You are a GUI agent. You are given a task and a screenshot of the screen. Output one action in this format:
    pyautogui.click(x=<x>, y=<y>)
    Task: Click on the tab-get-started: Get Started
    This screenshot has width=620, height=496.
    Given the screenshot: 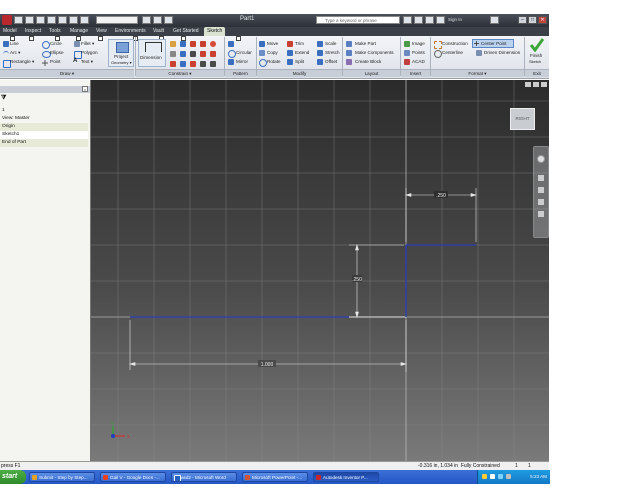 What is the action you would take?
    pyautogui.click(x=186, y=31)
    